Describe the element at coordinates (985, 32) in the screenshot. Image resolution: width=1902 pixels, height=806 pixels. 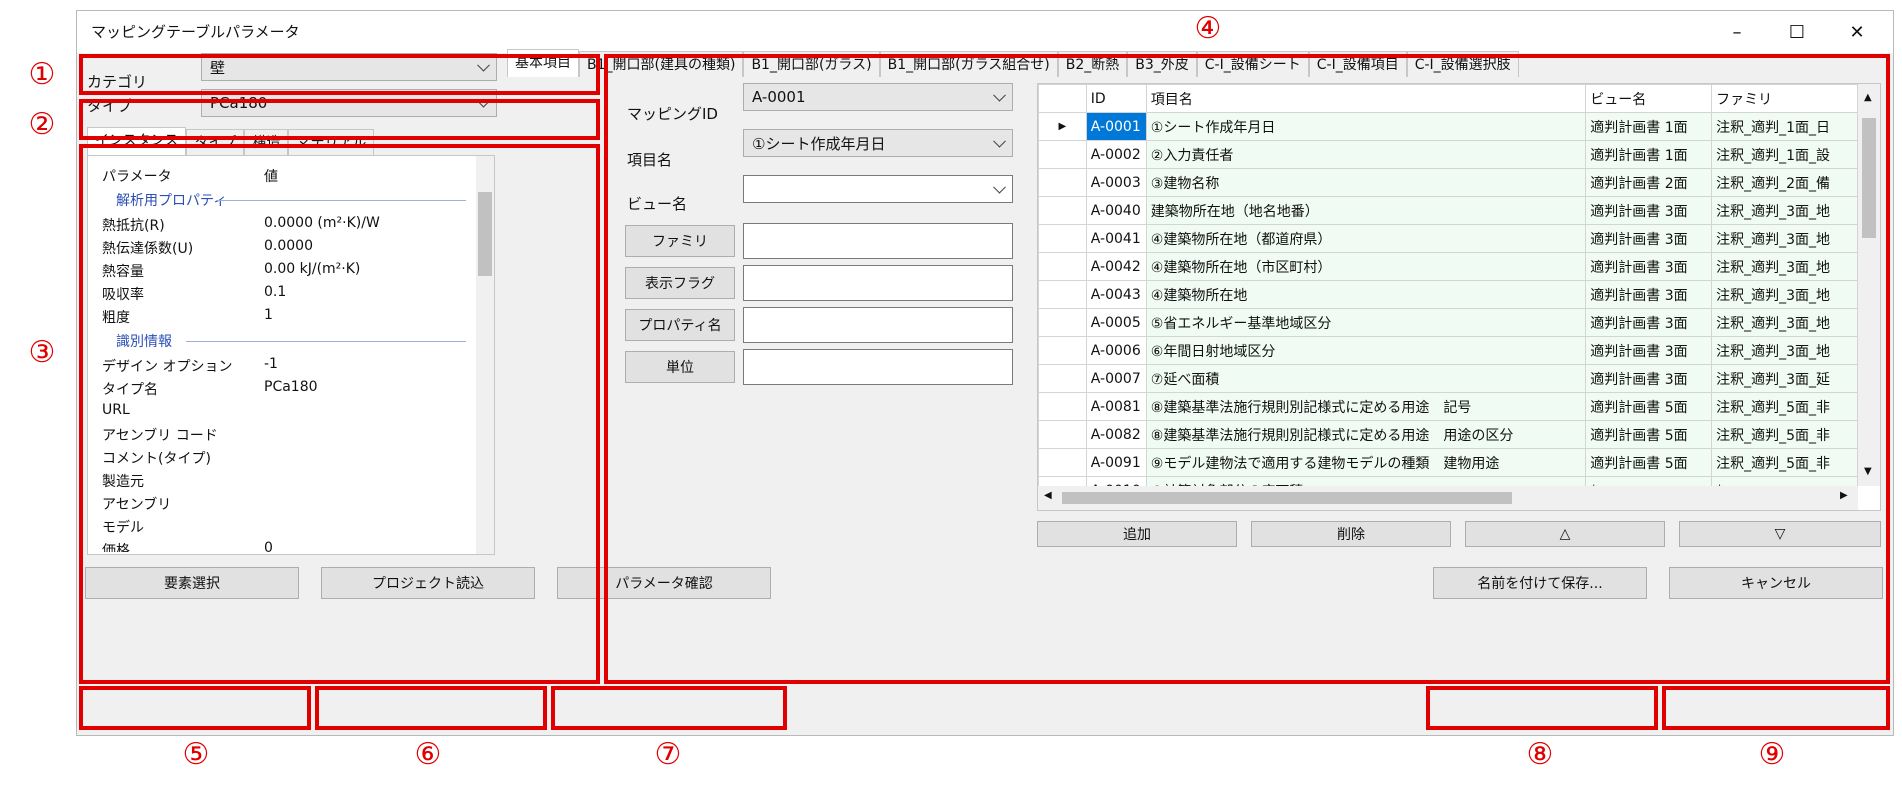
I see `title-bar: マッピングテーブルパラメータ – ☐ ✕` at that location.